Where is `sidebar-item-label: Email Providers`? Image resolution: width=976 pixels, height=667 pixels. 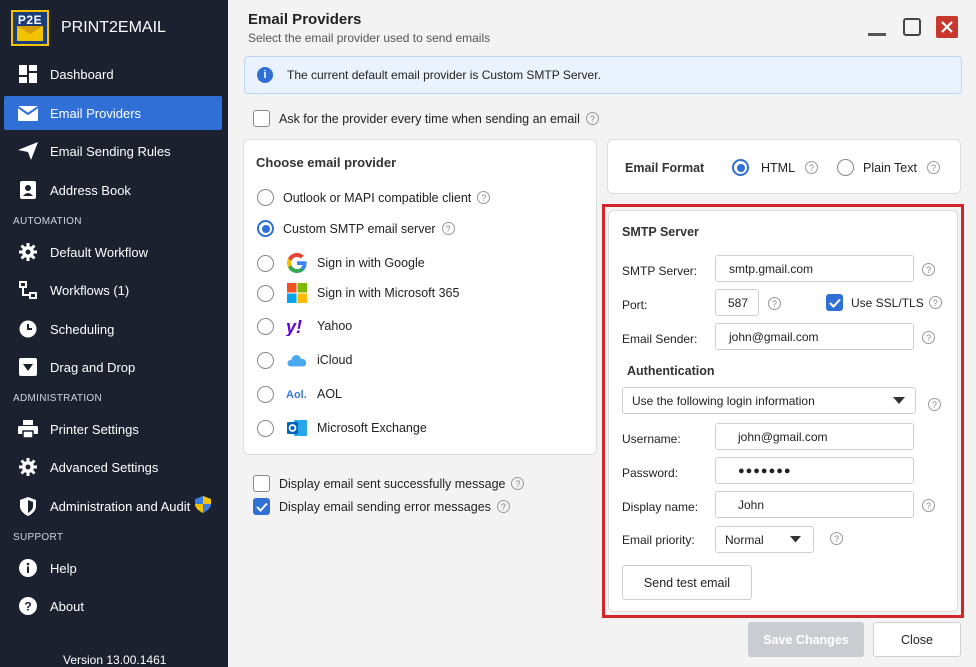
sidebar-item-label: Email Providers is located at coordinates (96, 113).